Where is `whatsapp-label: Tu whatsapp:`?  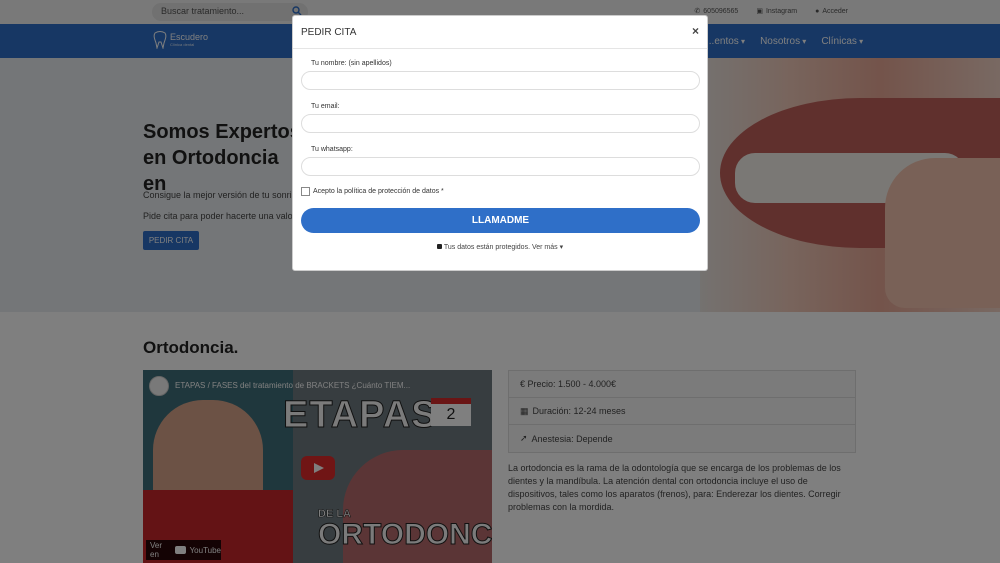
whatsapp-label: Tu whatsapp: is located at coordinates (332, 149).